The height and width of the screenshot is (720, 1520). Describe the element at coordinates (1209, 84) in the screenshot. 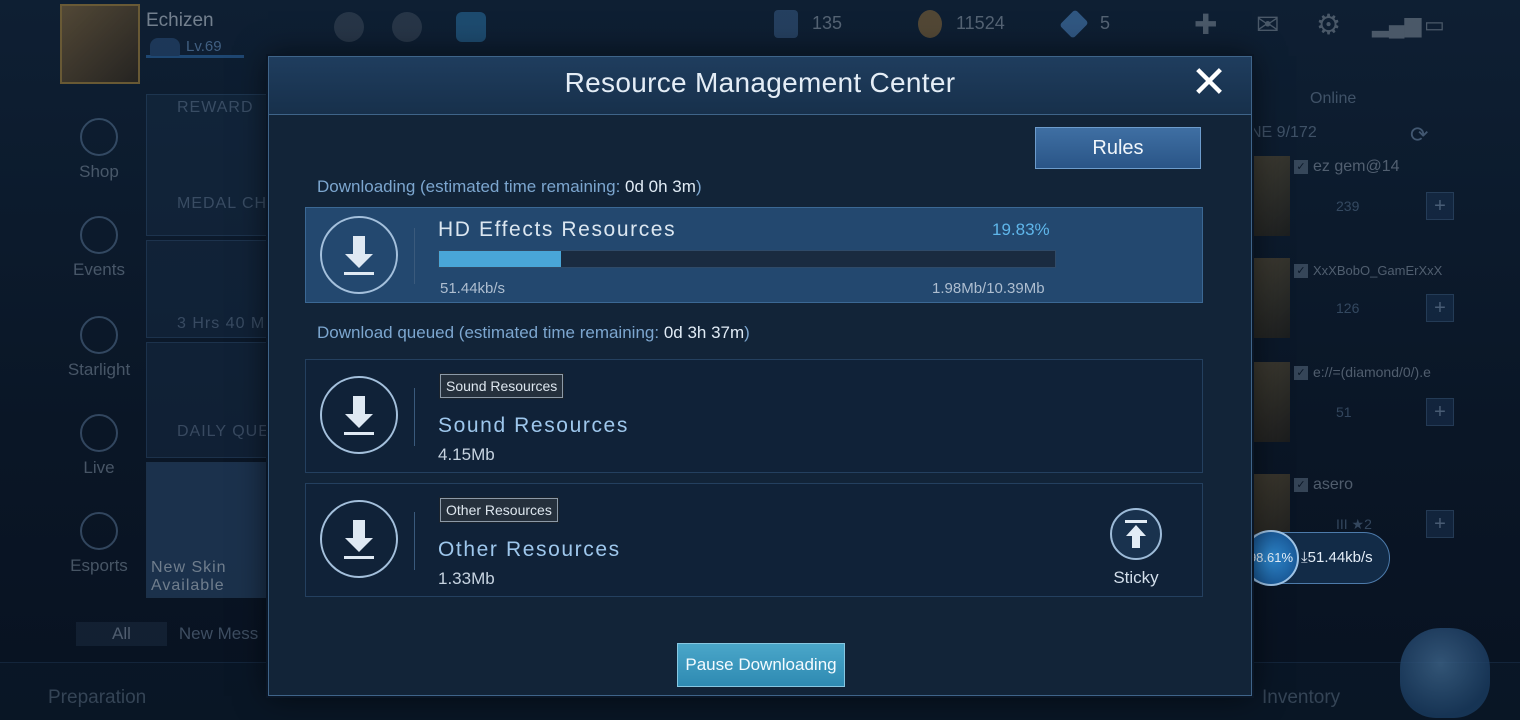

I see `close-icon: ✕` at that location.